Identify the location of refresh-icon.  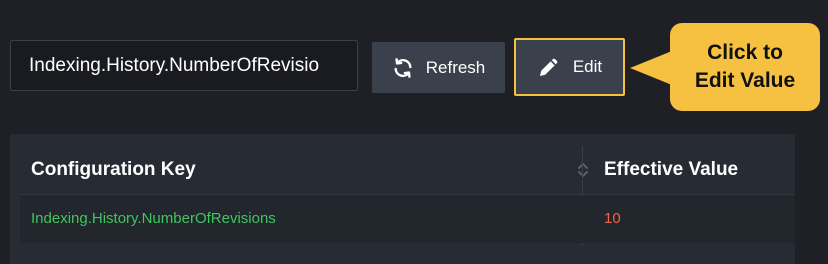
(403, 68).